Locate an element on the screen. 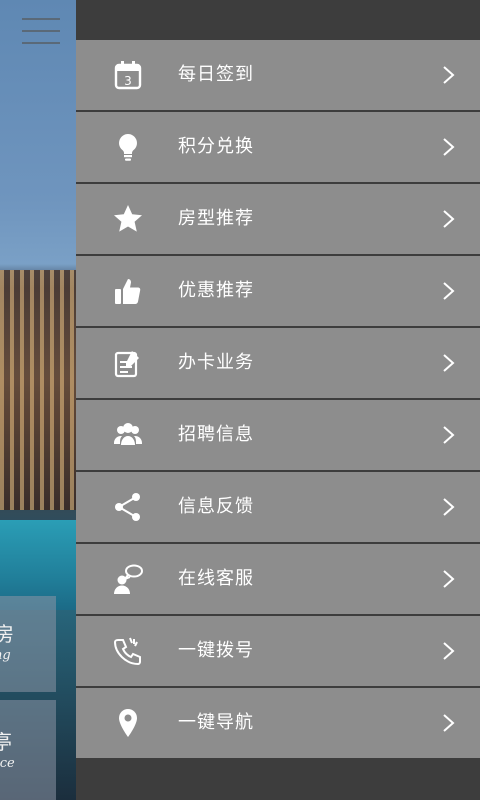  service-card: 亭 rvice is located at coordinates (28, 750).